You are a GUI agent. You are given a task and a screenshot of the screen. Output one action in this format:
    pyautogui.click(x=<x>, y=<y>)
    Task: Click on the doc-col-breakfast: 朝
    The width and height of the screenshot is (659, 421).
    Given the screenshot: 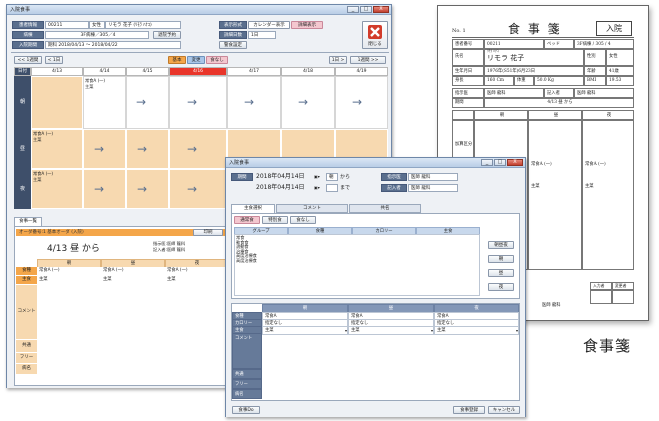 What is the action you would take?
    pyautogui.click(x=501, y=115)
    